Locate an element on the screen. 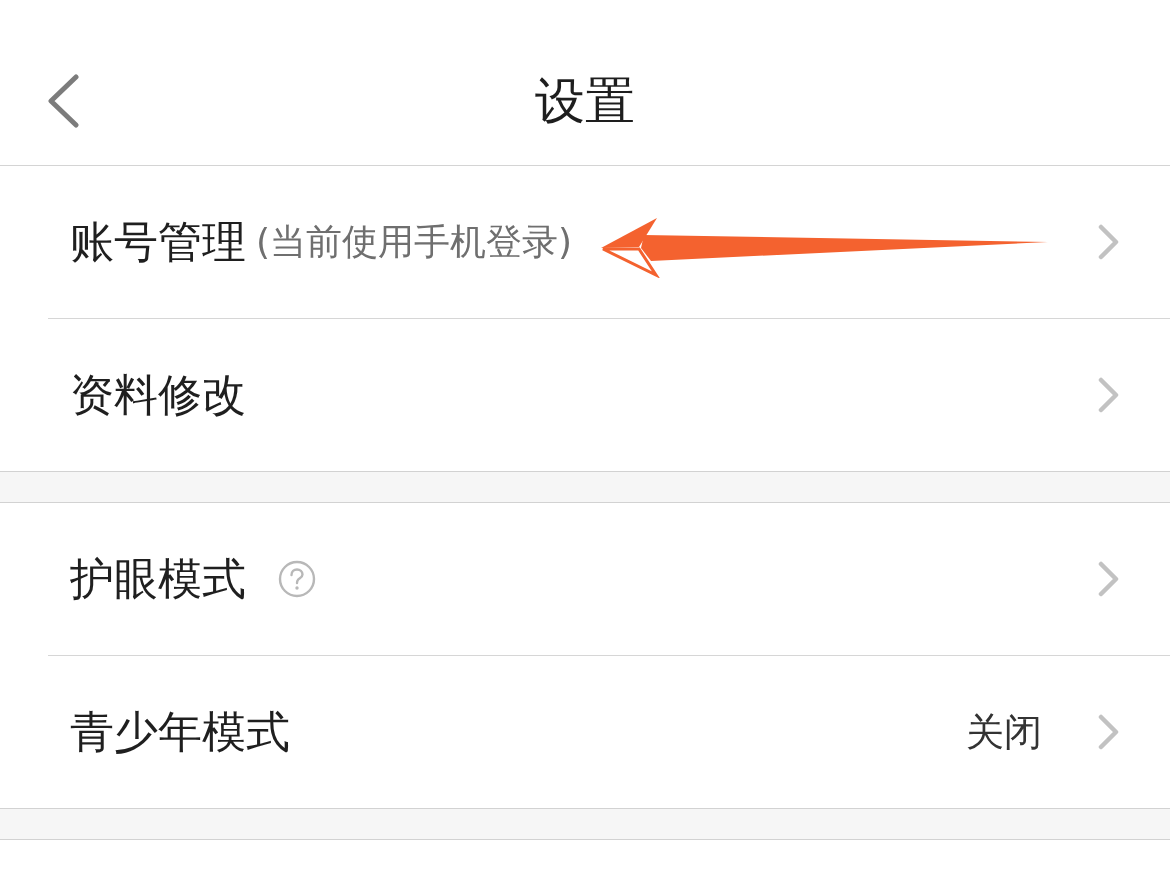 The height and width of the screenshot is (877, 1170). back-icon is located at coordinates (63, 100).